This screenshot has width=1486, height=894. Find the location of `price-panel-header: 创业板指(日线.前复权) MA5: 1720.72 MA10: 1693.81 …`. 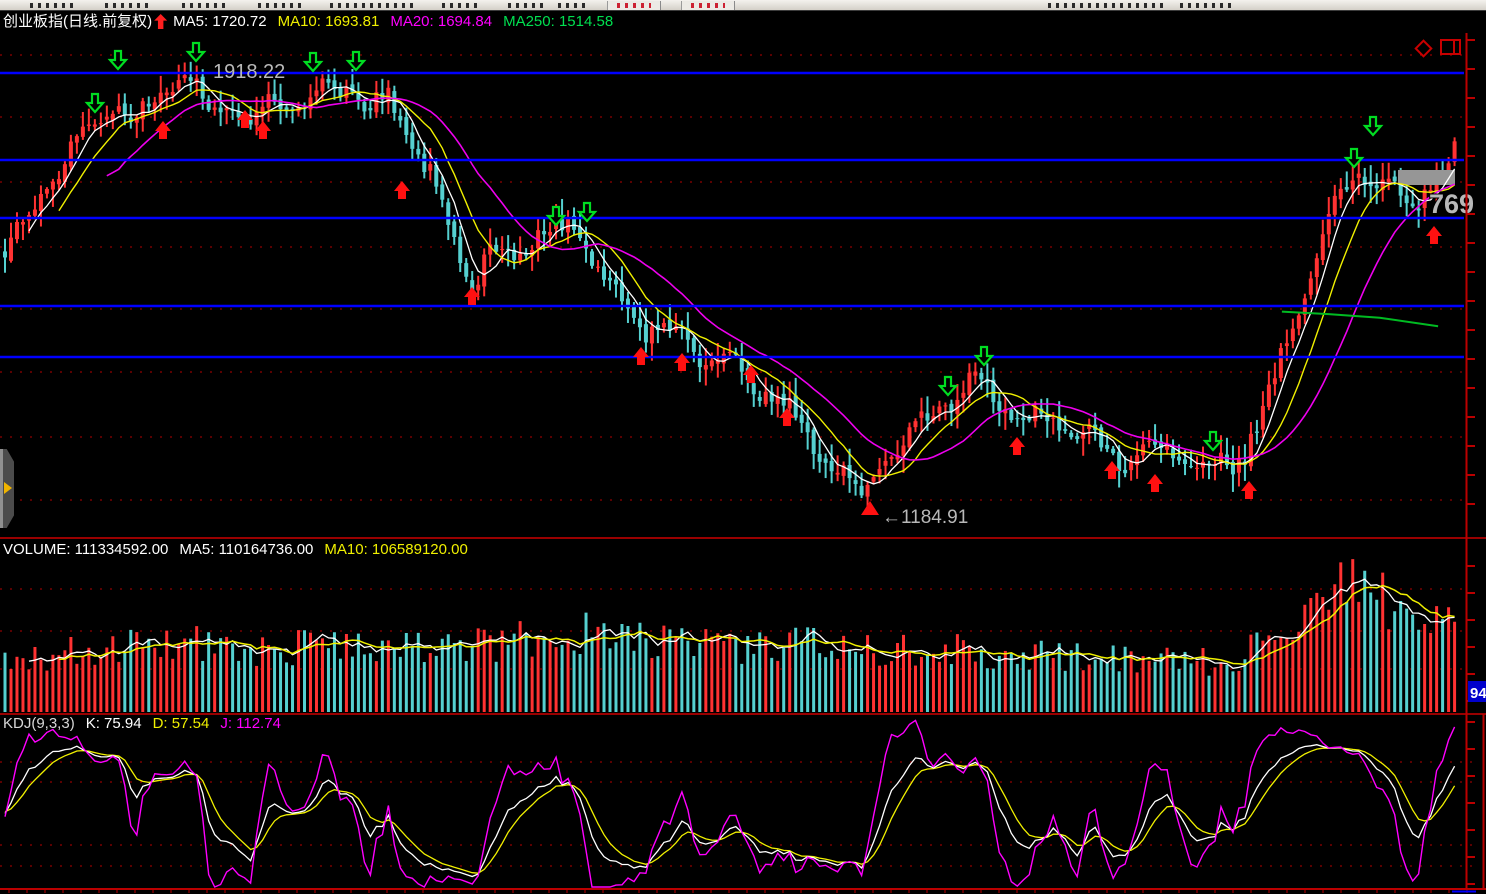

price-panel-header: 创业板指(日线.前复权) MA5: 1720.72 MA10: 1693.81 … is located at coordinates (313, 21).